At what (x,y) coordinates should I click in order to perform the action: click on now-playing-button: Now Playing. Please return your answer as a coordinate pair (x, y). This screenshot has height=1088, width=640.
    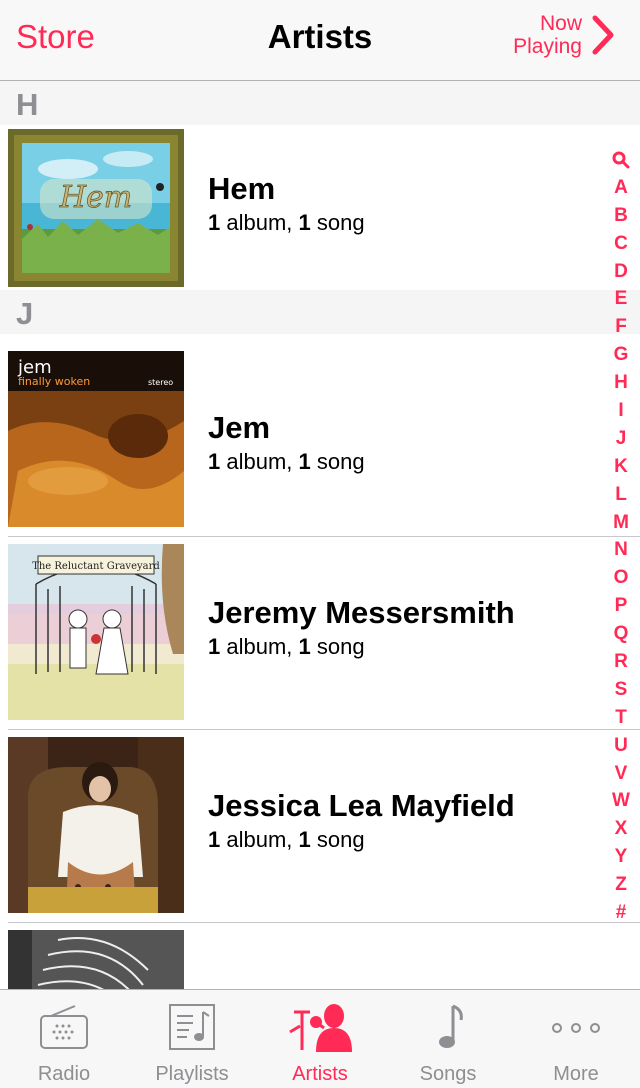
    Looking at the image, I should click on (563, 35).